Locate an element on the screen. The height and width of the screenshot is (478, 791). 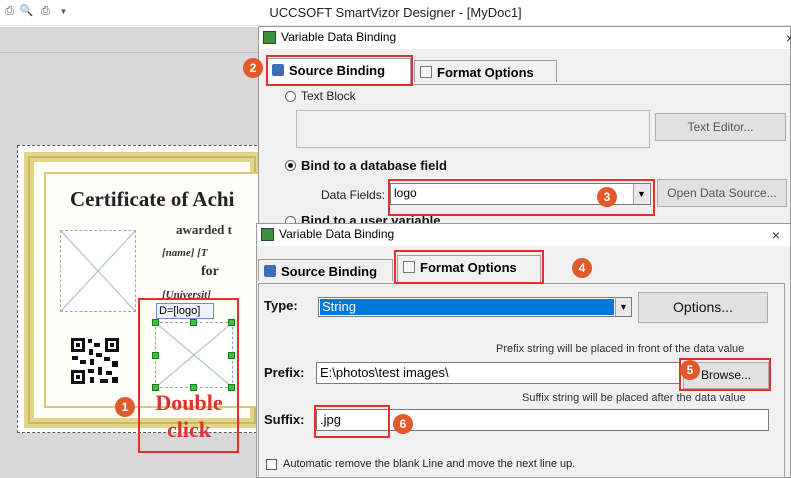
type-label: Type: is located at coordinates (281, 305).